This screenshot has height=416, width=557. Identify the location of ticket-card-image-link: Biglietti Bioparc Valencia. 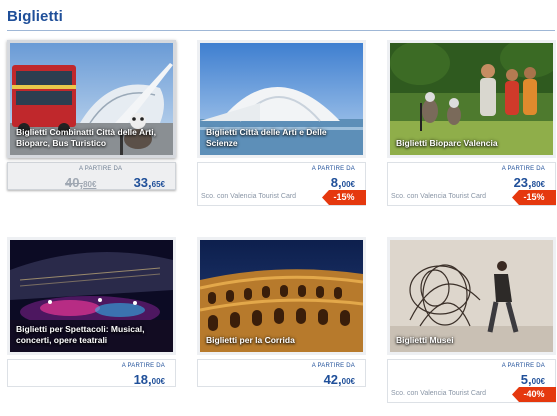
(471, 99).